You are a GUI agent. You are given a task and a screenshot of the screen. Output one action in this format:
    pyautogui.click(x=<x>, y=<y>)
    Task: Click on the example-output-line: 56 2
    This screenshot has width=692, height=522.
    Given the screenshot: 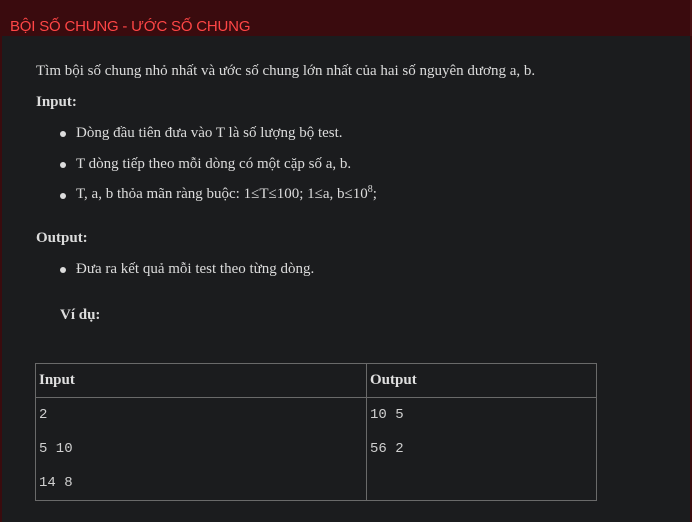 What is the action you would take?
    pyautogui.click(x=387, y=449)
    